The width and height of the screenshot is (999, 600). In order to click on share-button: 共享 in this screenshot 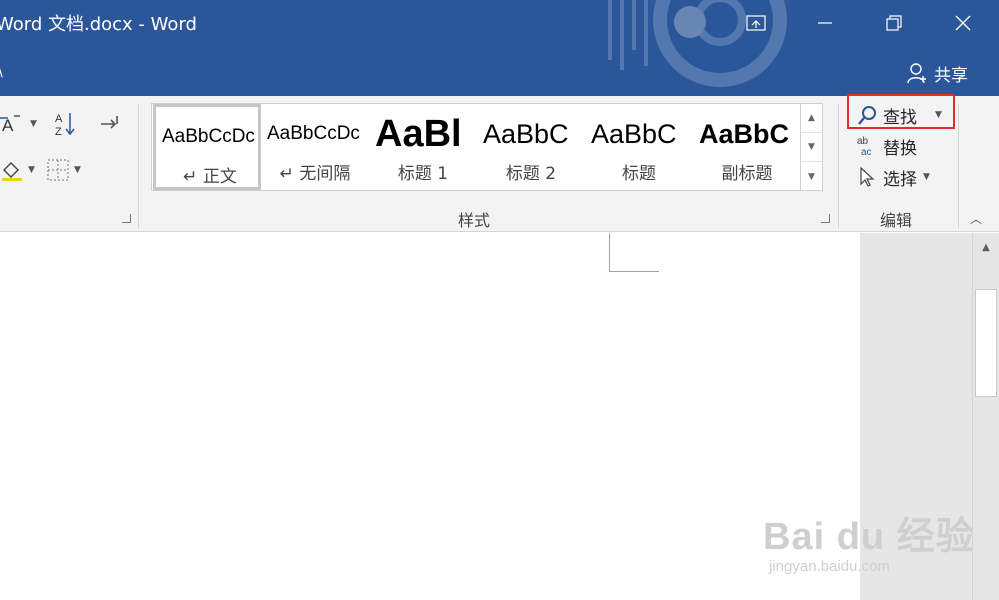, I will do `click(937, 73)`.